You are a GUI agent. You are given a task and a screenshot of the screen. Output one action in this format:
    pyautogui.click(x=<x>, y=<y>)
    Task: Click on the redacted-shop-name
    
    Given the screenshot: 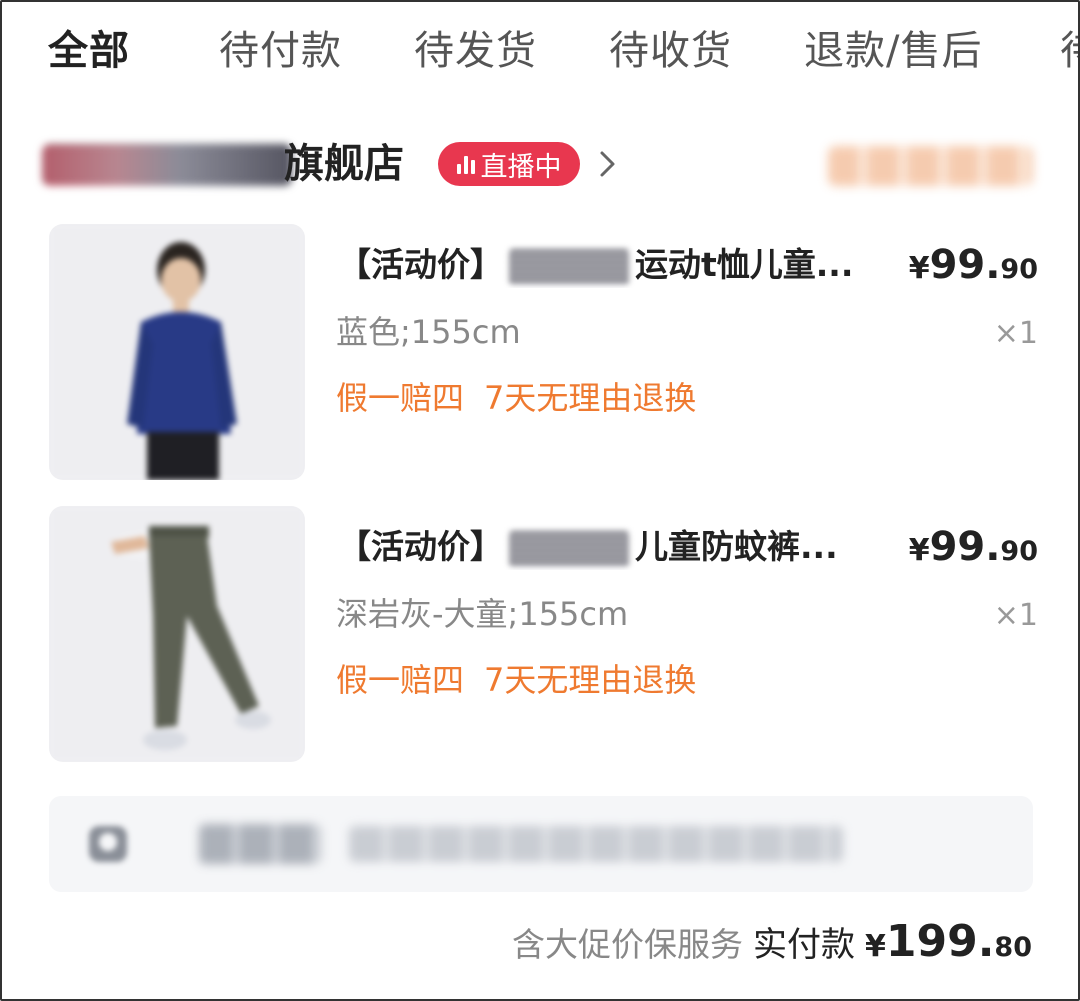 What is the action you would take?
    pyautogui.click(x=167, y=165)
    